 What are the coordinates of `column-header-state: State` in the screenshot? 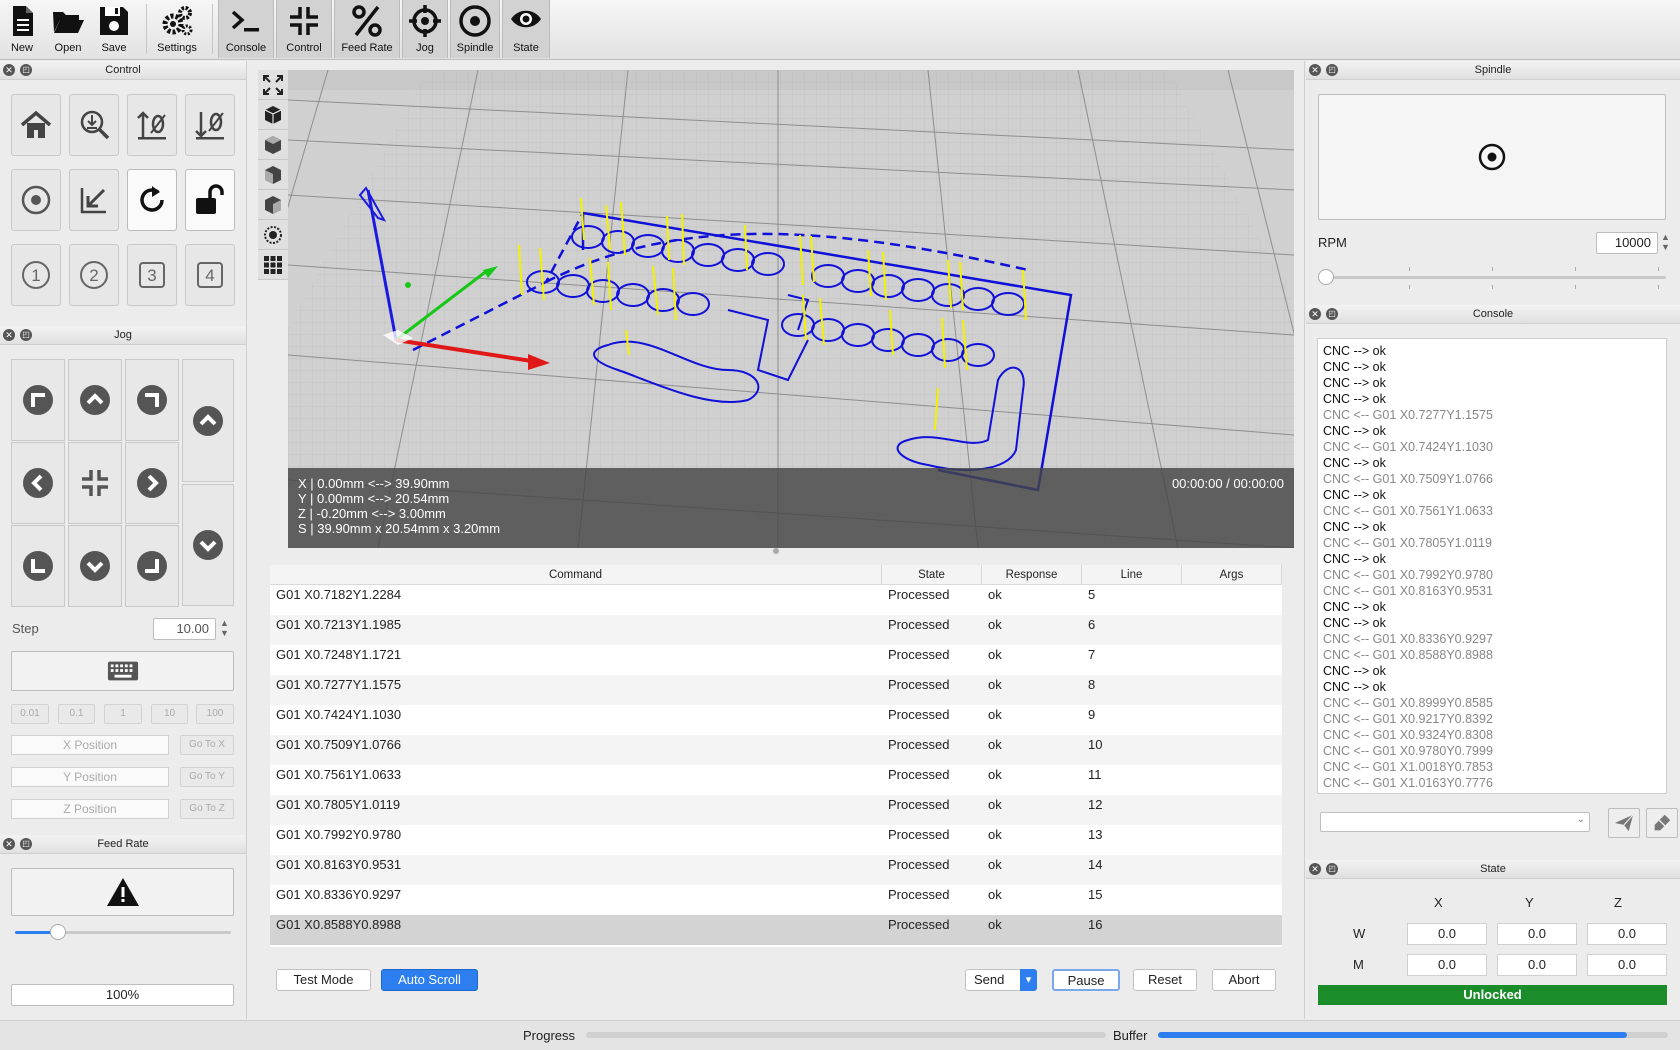 It's located at (932, 575).